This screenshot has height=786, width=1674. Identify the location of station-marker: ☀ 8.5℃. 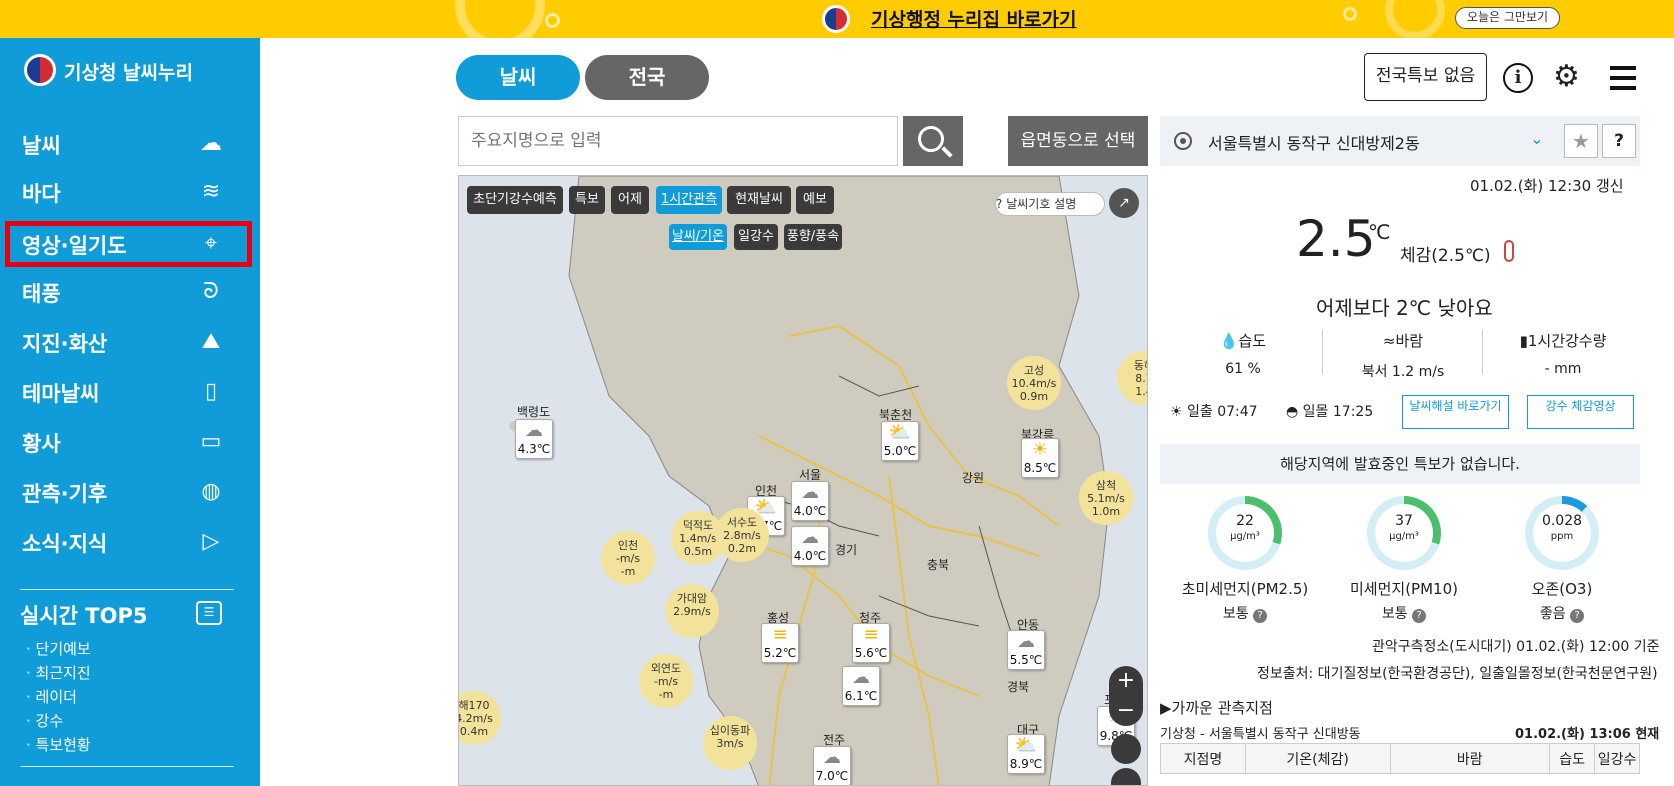
(1040, 458).